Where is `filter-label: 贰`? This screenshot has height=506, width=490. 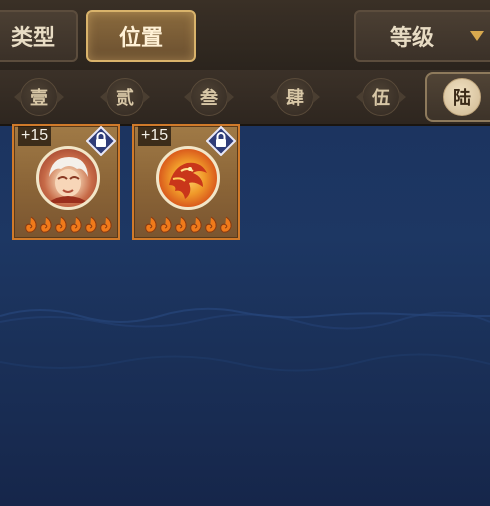
filter-label: 贰 is located at coordinates (125, 98).